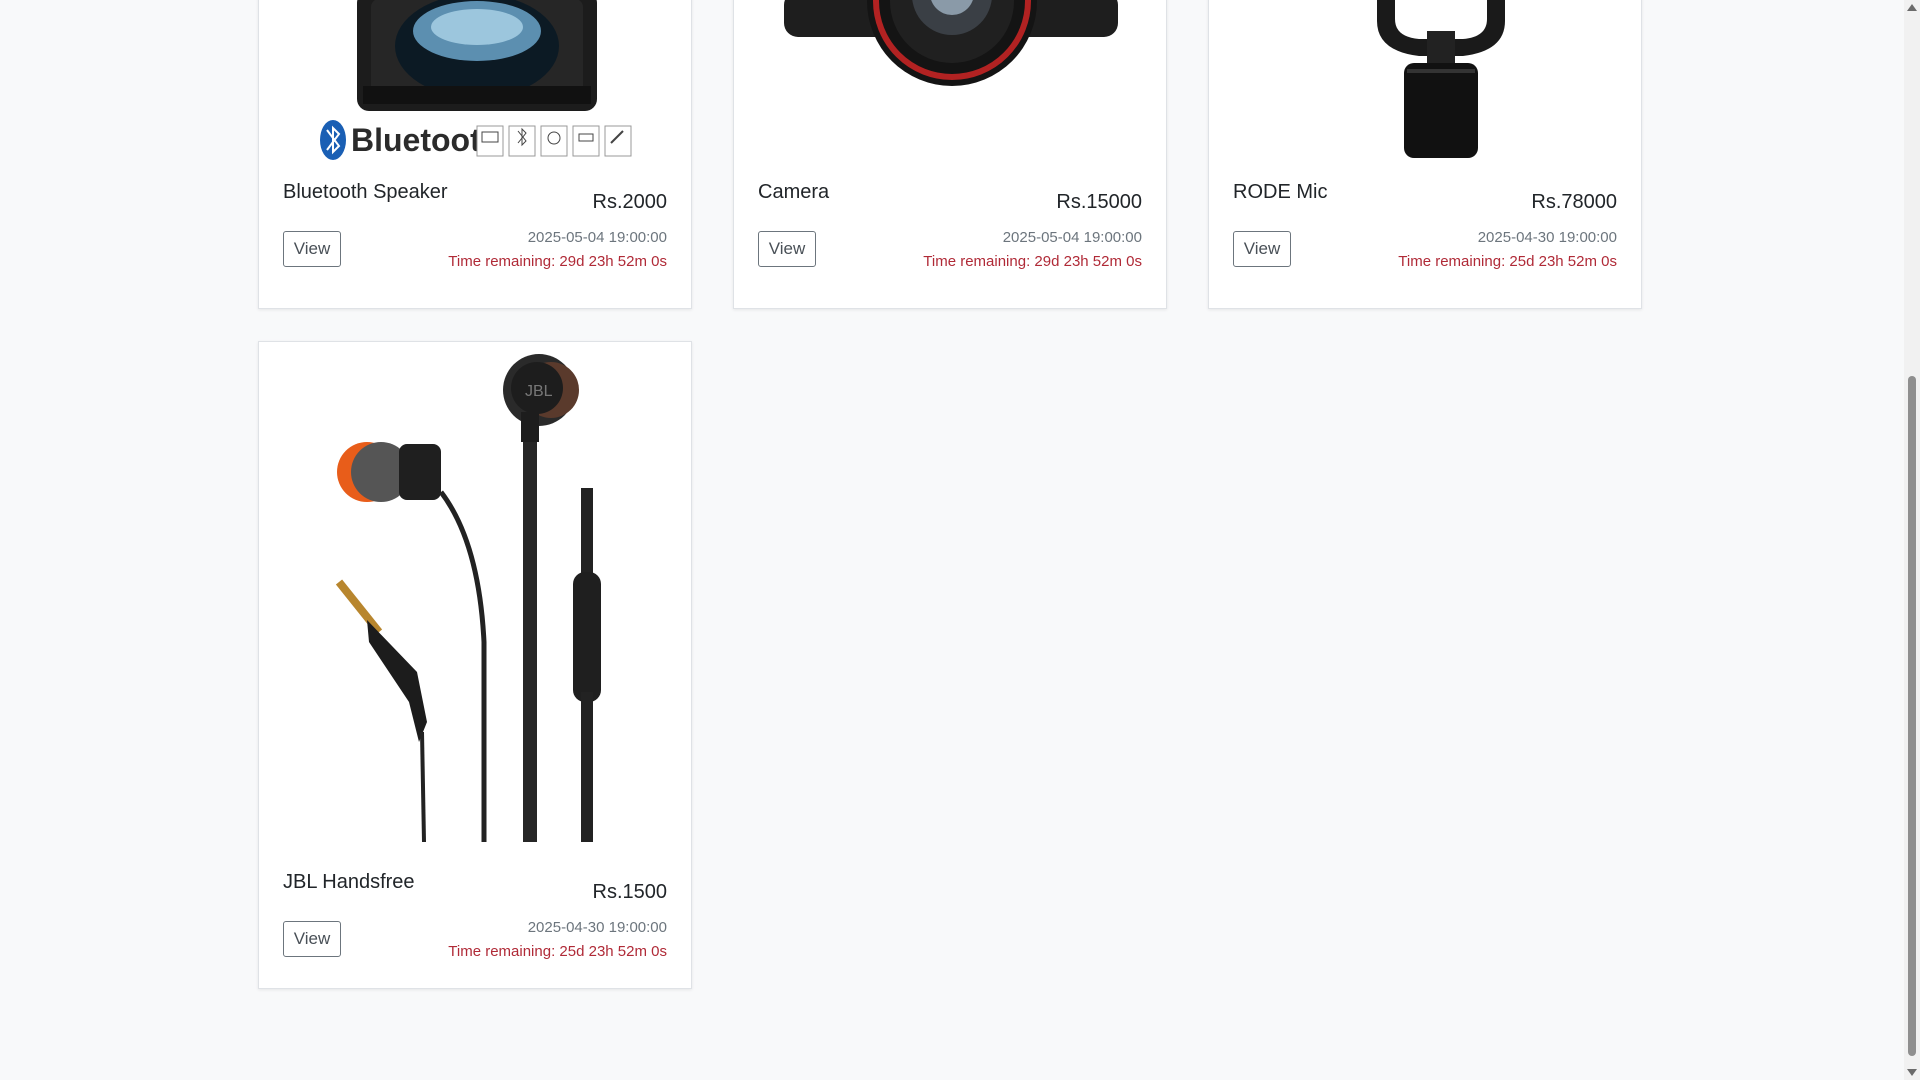 The image size is (1920, 1080). What do you see at coordinates (475, 592) in the screenshot?
I see `earphones-image: JBL` at bounding box center [475, 592].